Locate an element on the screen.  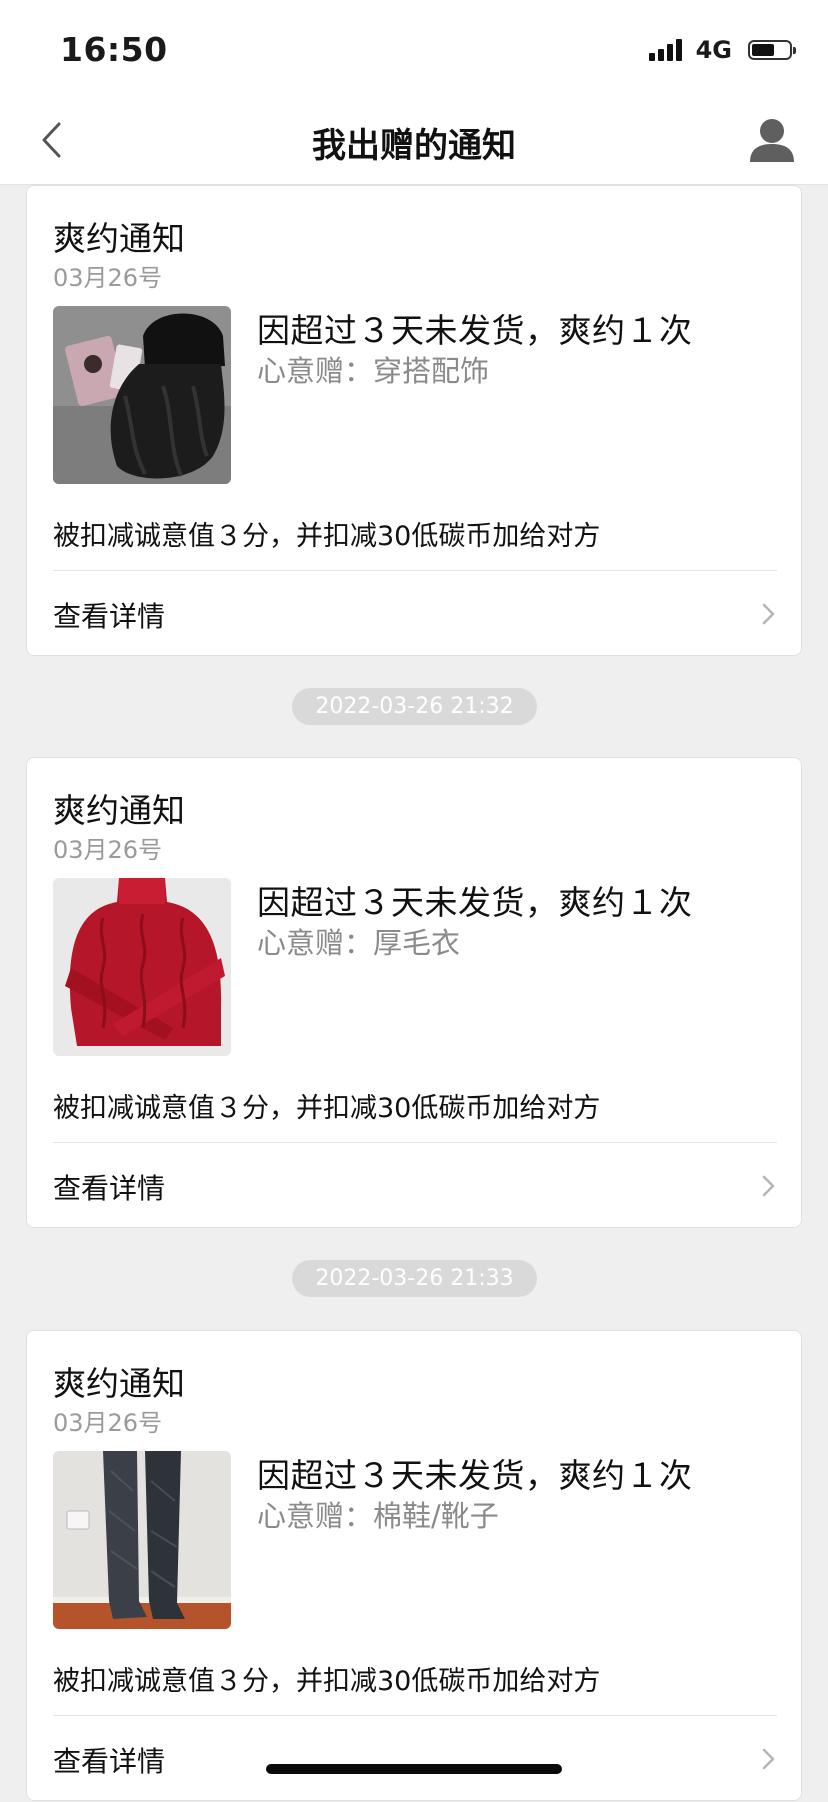
home-indicator is located at coordinates (414, 1769).